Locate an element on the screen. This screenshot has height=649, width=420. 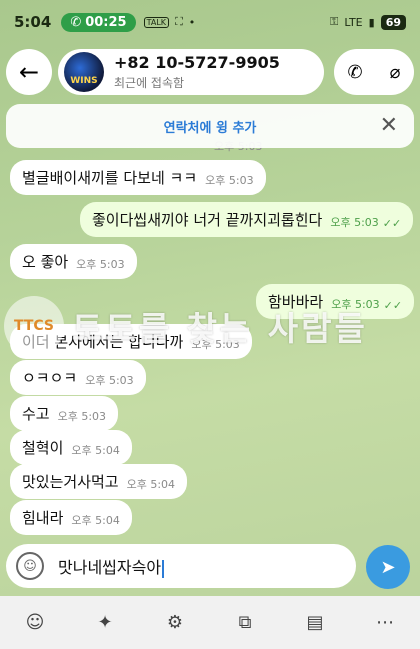
send-icon: ➤ is located at coordinates (388, 567).